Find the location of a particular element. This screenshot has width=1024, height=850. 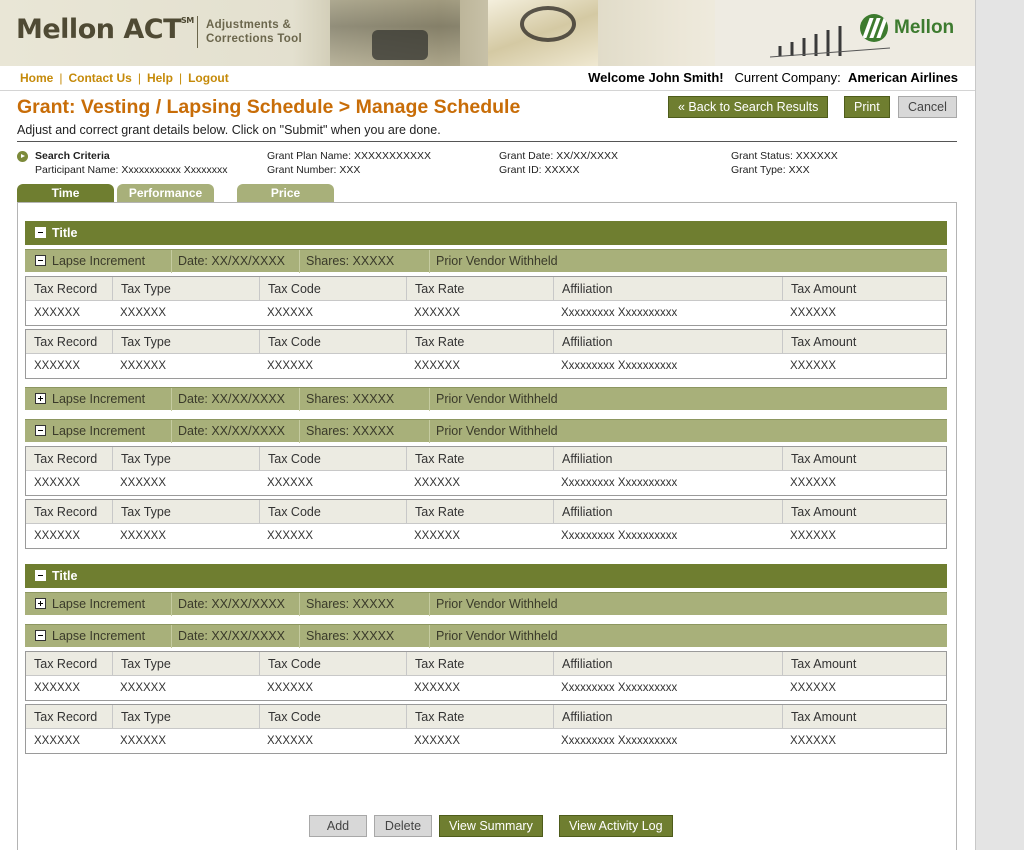

mellon-logo: Mellon is located at coordinates (907, 28).